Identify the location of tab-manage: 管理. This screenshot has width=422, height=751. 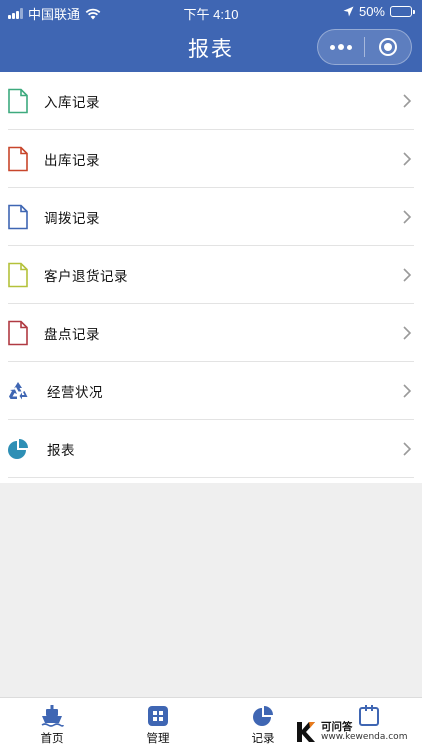
(158, 725).